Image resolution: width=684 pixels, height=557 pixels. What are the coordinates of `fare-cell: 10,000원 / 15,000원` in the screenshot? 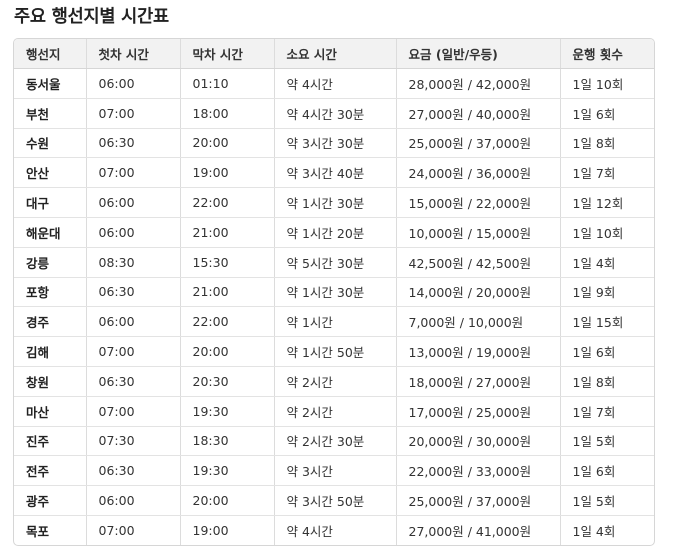 It's located at (478, 232).